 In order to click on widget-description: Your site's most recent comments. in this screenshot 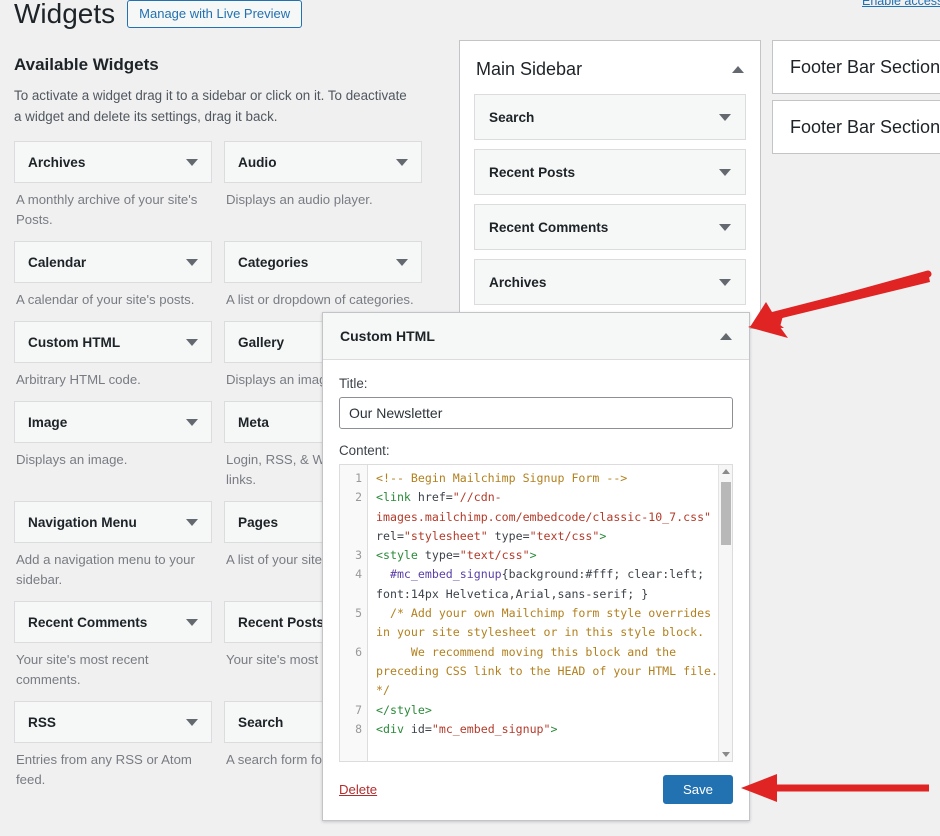, I will do `click(82, 669)`.